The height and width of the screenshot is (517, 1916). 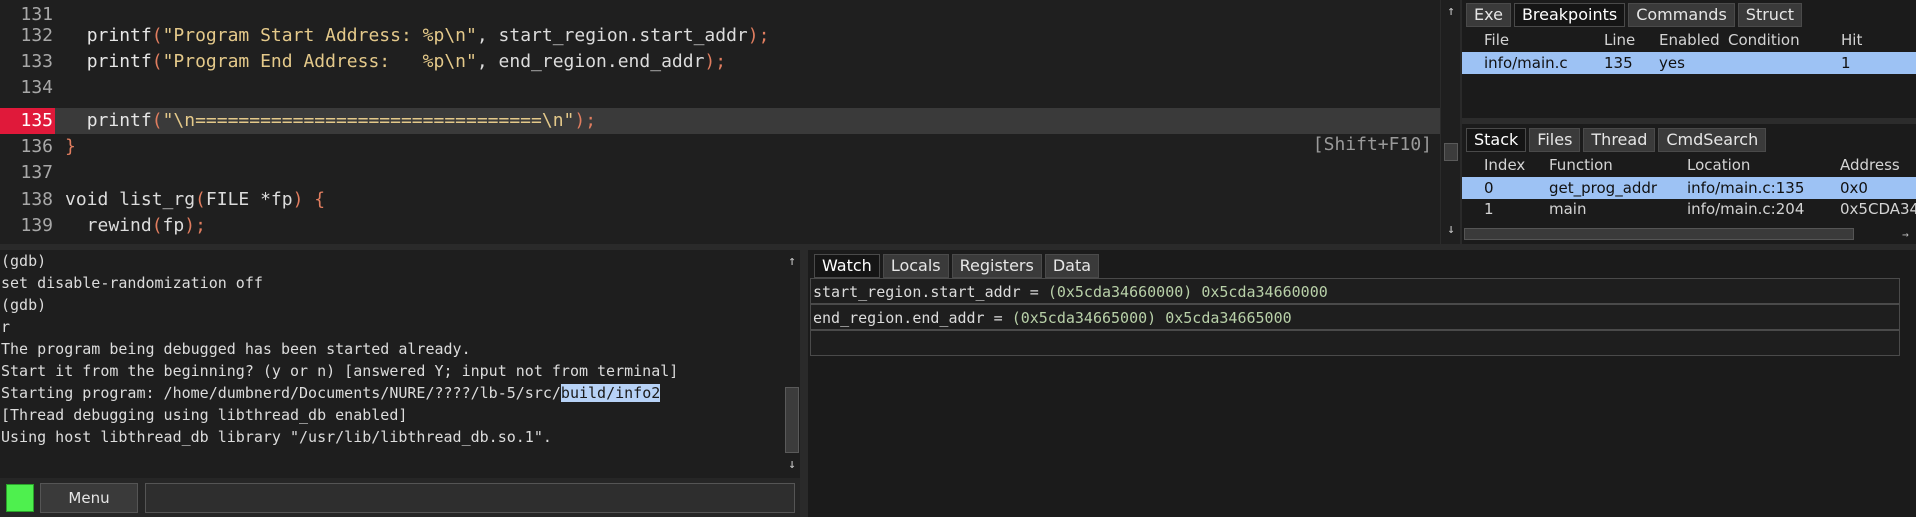 What do you see at coordinates (27, 88) in the screenshot?
I see `line-number: 134` at bounding box center [27, 88].